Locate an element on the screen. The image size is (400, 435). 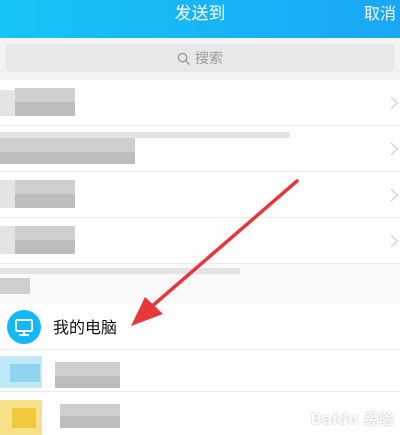
search-placeholder: 搜索 is located at coordinates (209, 59).